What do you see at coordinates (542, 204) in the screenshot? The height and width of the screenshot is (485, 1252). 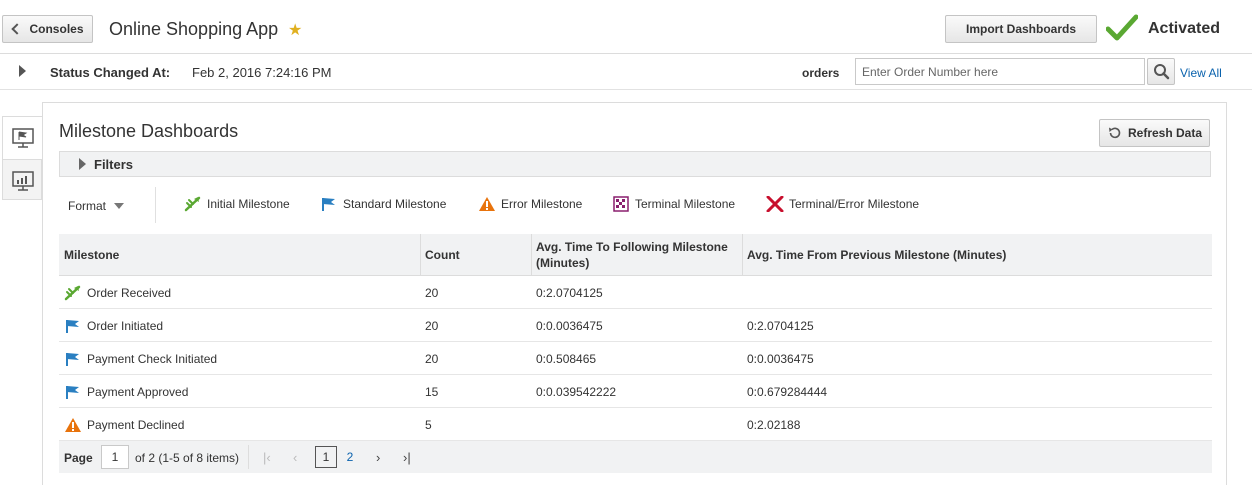 I see `legend-label: Error Milestone` at bounding box center [542, 204].